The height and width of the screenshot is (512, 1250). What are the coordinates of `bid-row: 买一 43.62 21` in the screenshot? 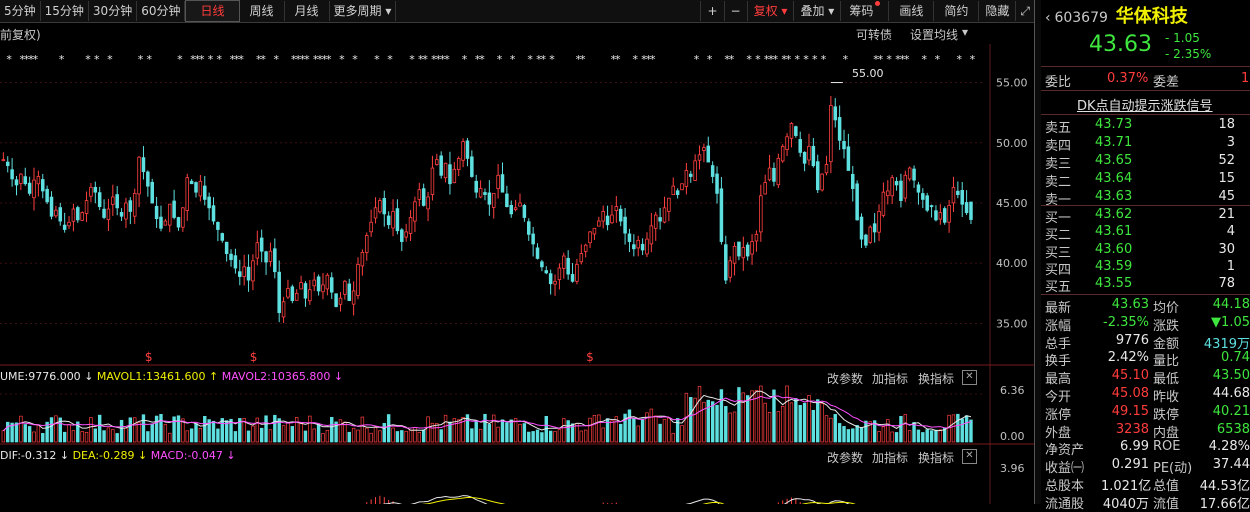 It's located at (1147, 216).